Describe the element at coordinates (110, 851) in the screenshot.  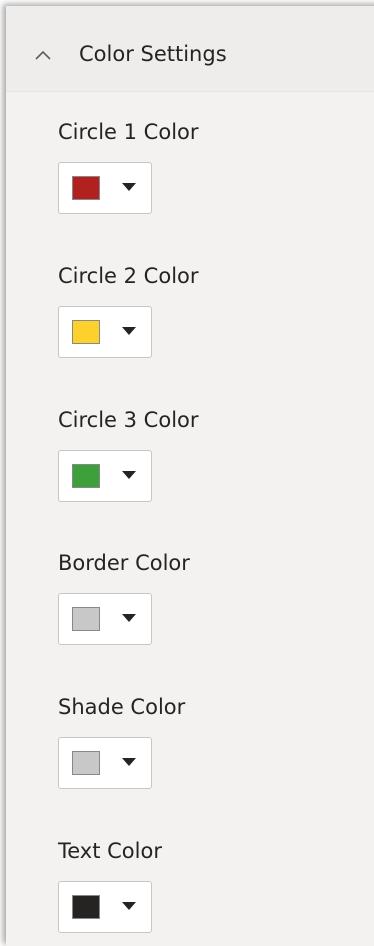
I see `setting-label: Text Color` at that location.